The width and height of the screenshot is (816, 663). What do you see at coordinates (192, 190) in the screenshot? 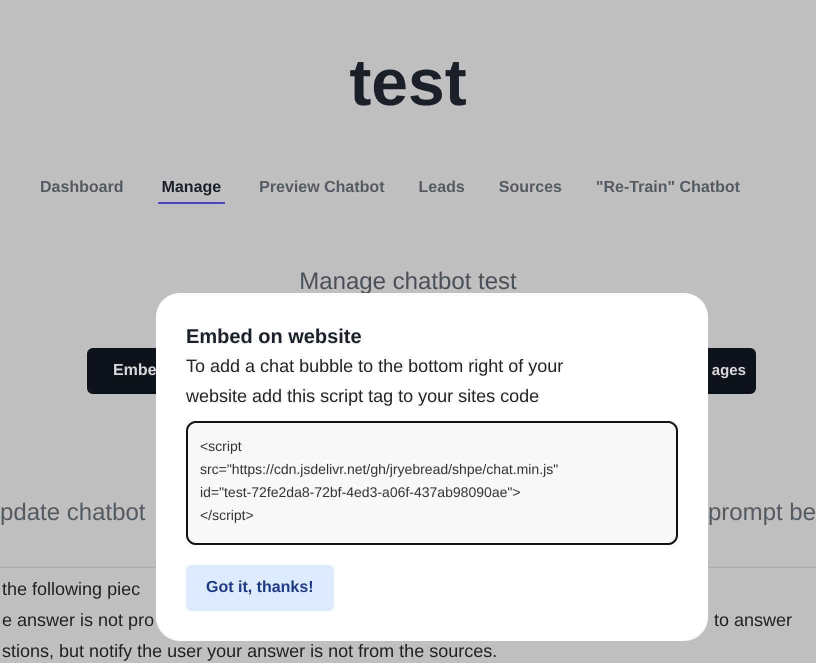
I see `nav-tab: Manage` at bounding box center [192, 190].